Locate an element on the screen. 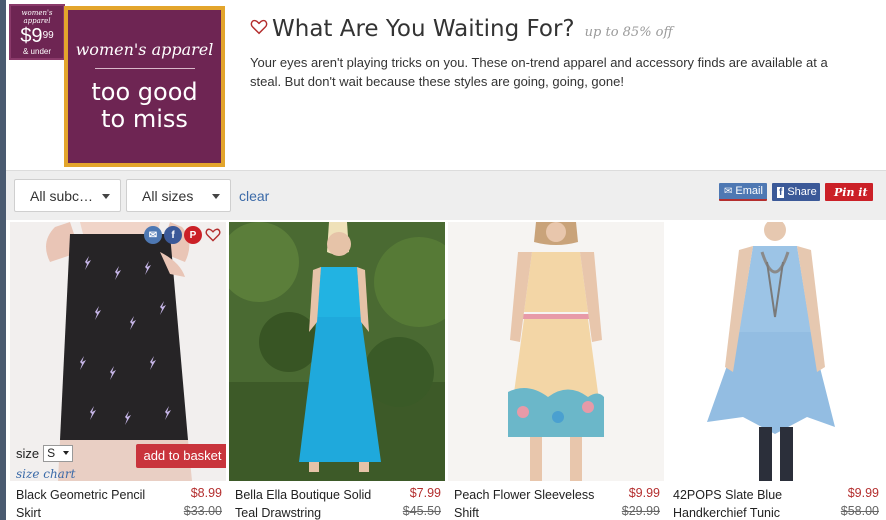 This screenshot has height=520, width=886. badge-category: women's apparel is located at coordinates (37, 17).